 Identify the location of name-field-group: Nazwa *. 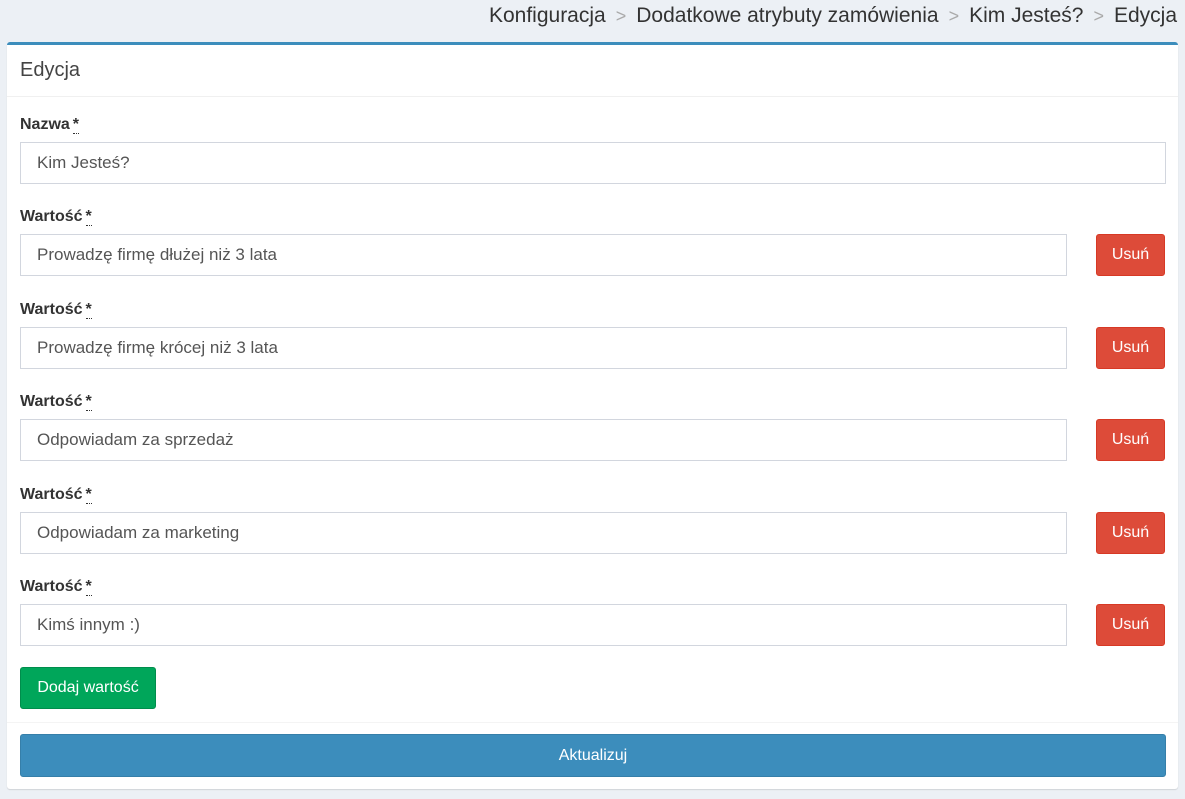
(593, 149).